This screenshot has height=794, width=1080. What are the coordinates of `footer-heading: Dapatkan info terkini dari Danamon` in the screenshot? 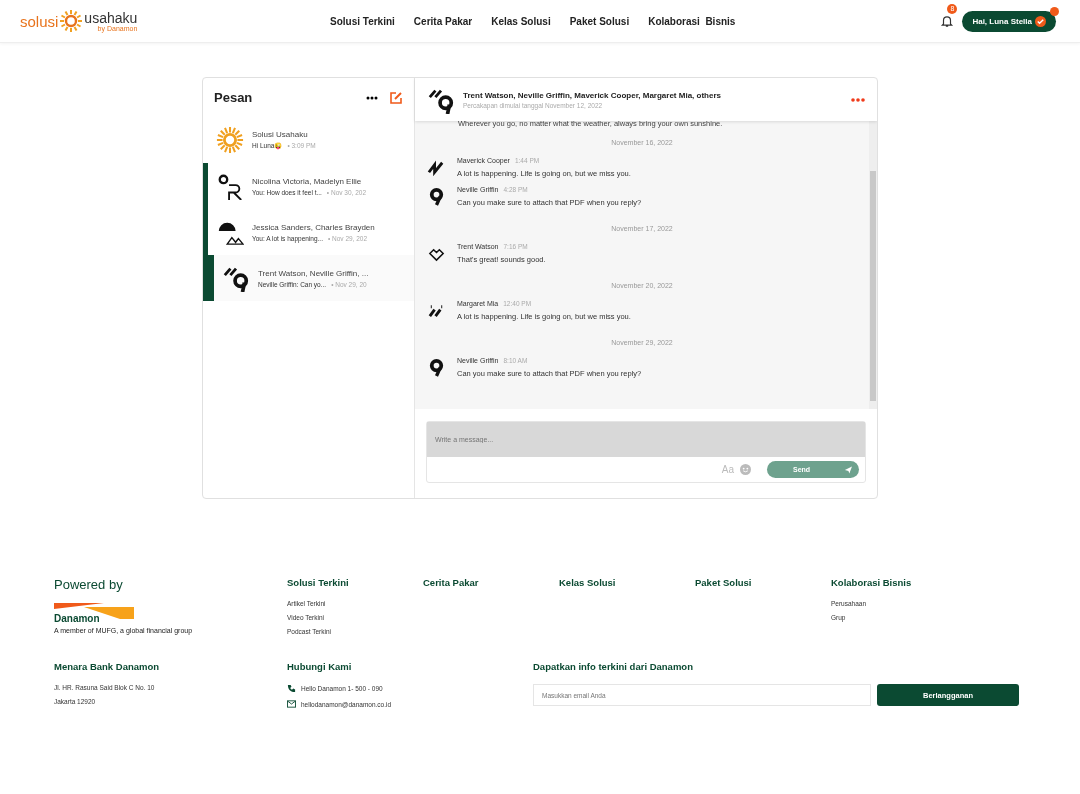 It's located at (613, 666).